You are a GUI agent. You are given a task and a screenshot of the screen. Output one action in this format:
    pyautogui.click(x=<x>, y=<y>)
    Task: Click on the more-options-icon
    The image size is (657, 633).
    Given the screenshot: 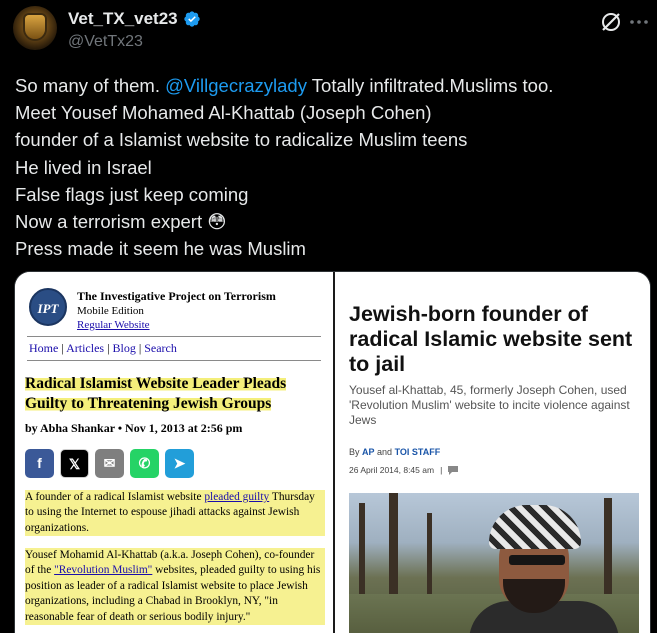 What is the action you would take?
    pyautogui.click(x=639, y=22)
    